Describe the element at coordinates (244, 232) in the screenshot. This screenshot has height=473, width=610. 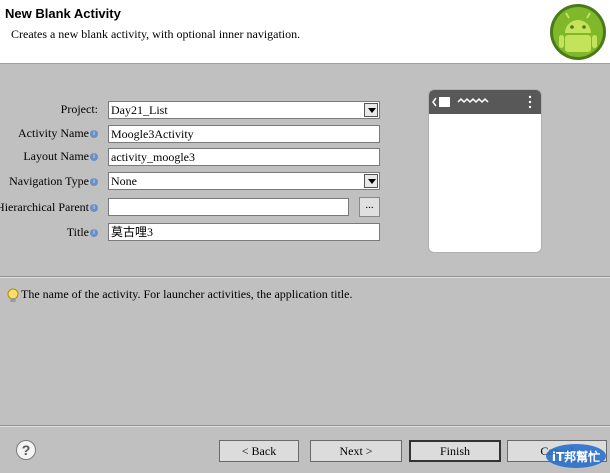
I see `title-field: 莫古哩3` at that location.